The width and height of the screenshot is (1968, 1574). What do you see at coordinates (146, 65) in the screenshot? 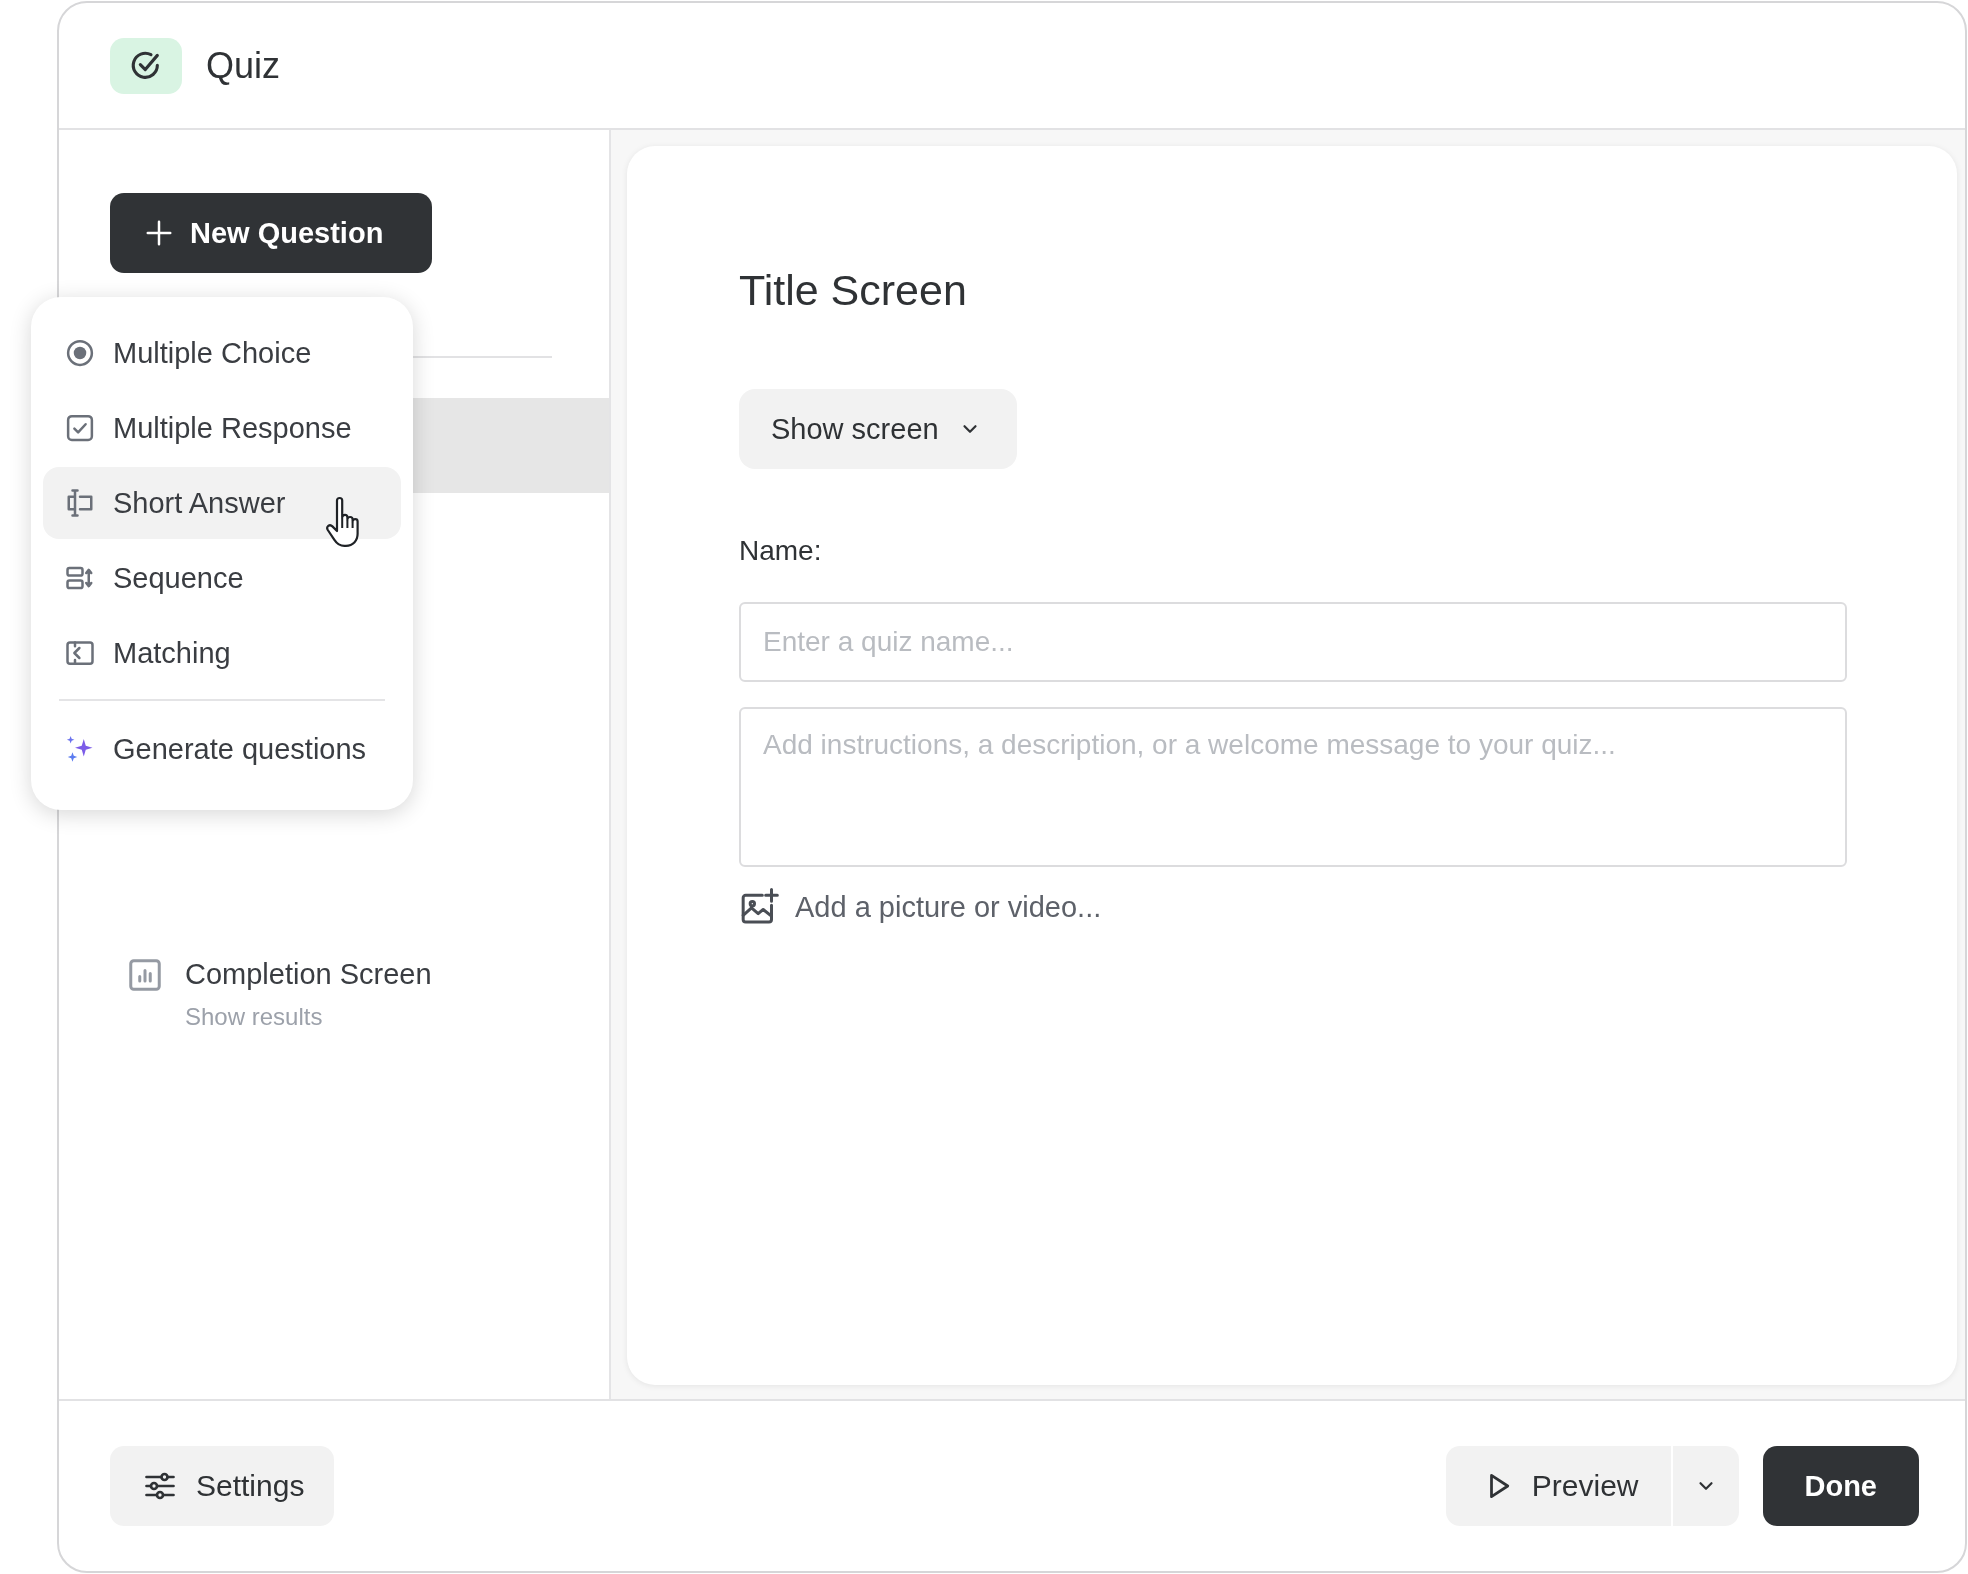
I see `quiz-logo-icon` at bounding box center [146, 65].